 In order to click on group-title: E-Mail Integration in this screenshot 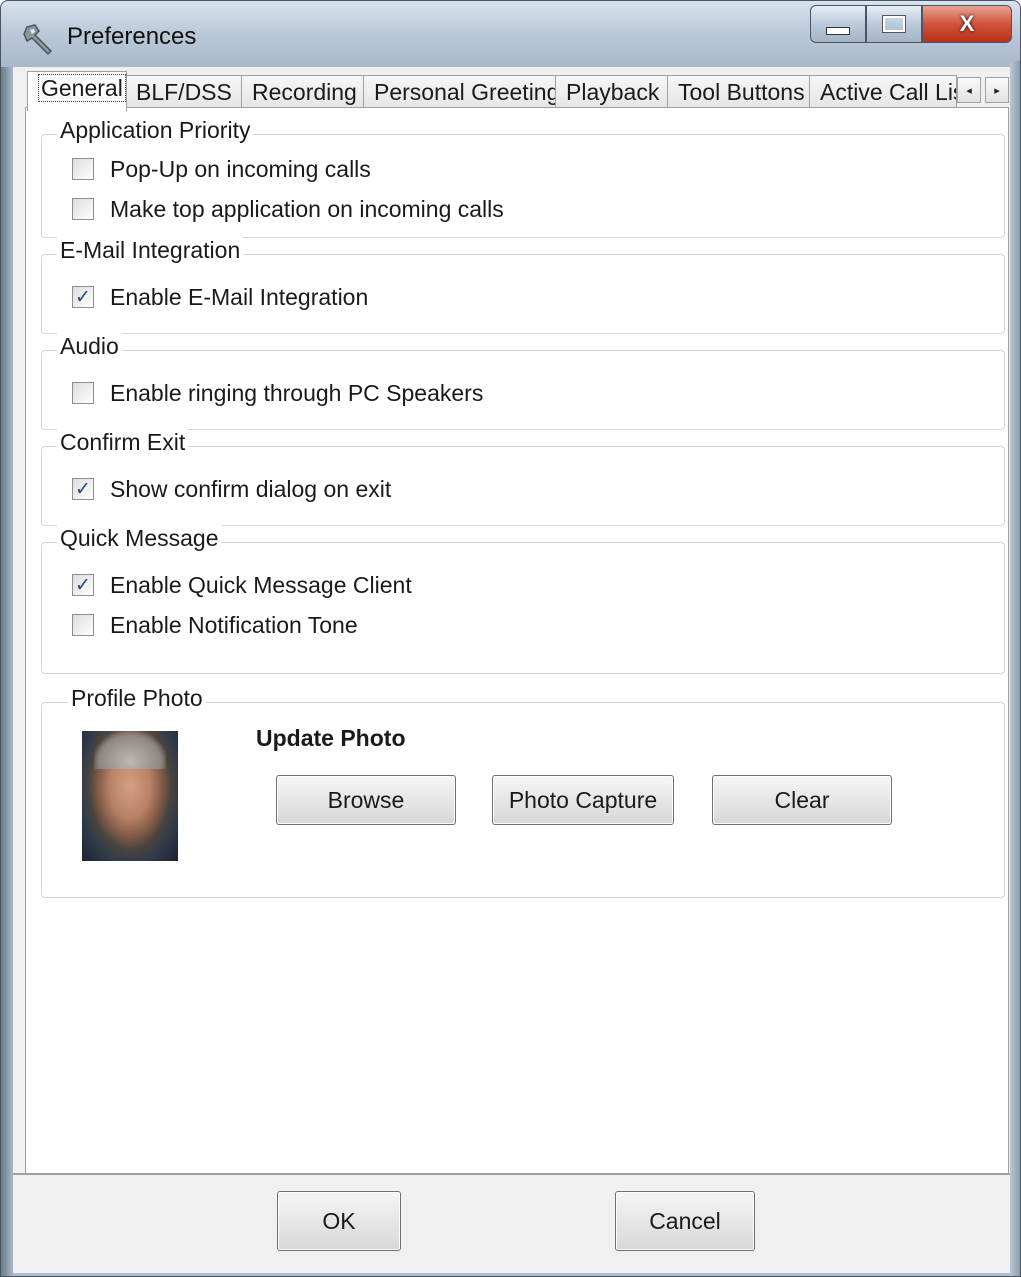, I will do `click(150, 250)`.